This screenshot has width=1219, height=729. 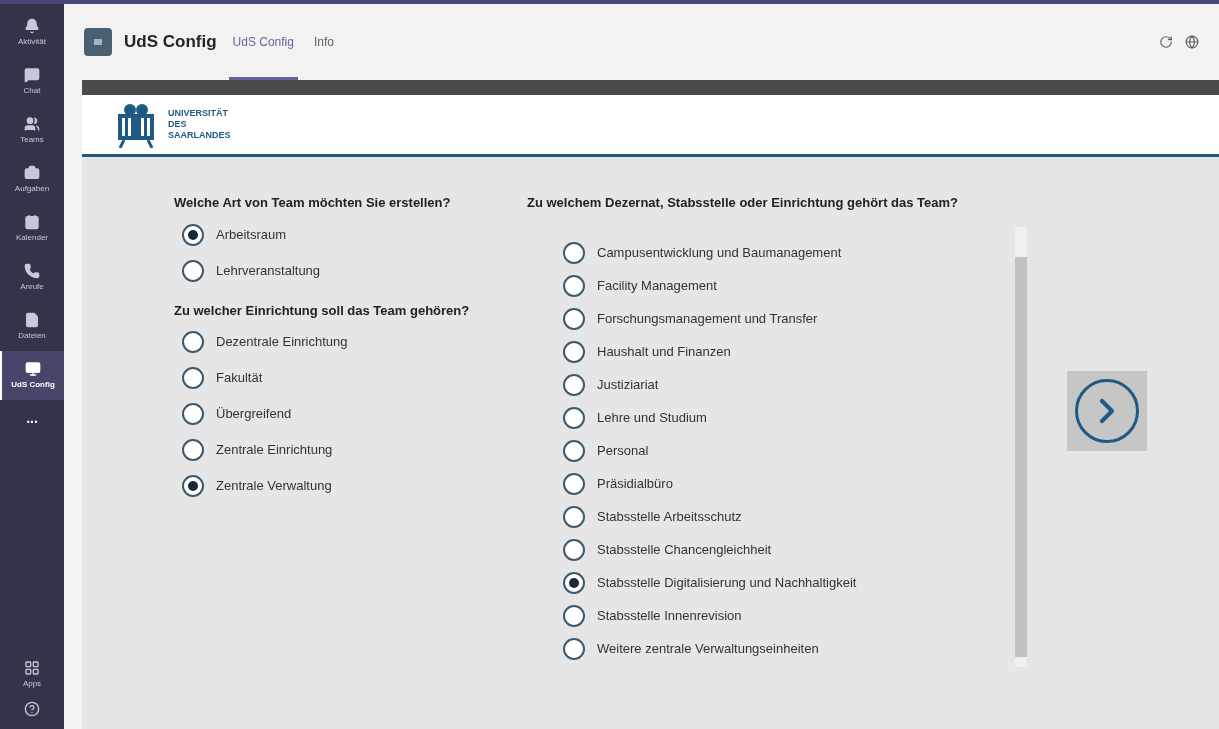 What do you see at coordinates (32, 123) in the screenshot?
I see `people-icon` at bounding box center [32, 123].